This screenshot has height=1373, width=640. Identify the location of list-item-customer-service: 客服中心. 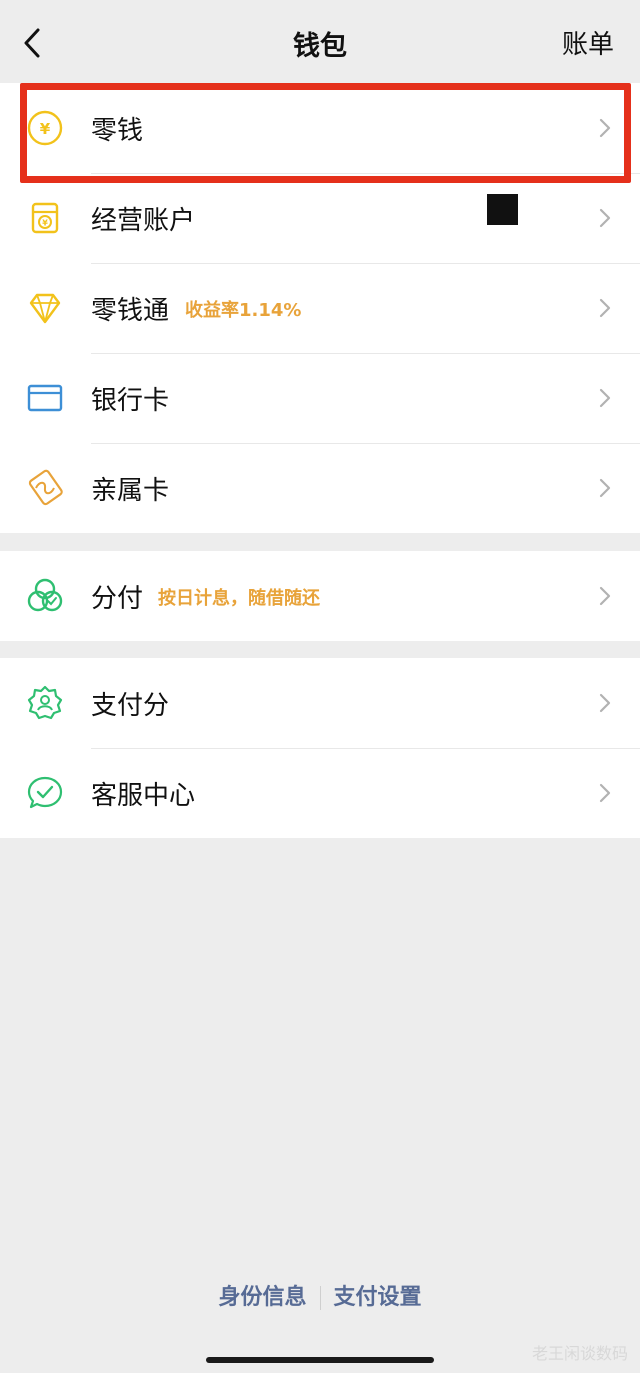
(320, 793).